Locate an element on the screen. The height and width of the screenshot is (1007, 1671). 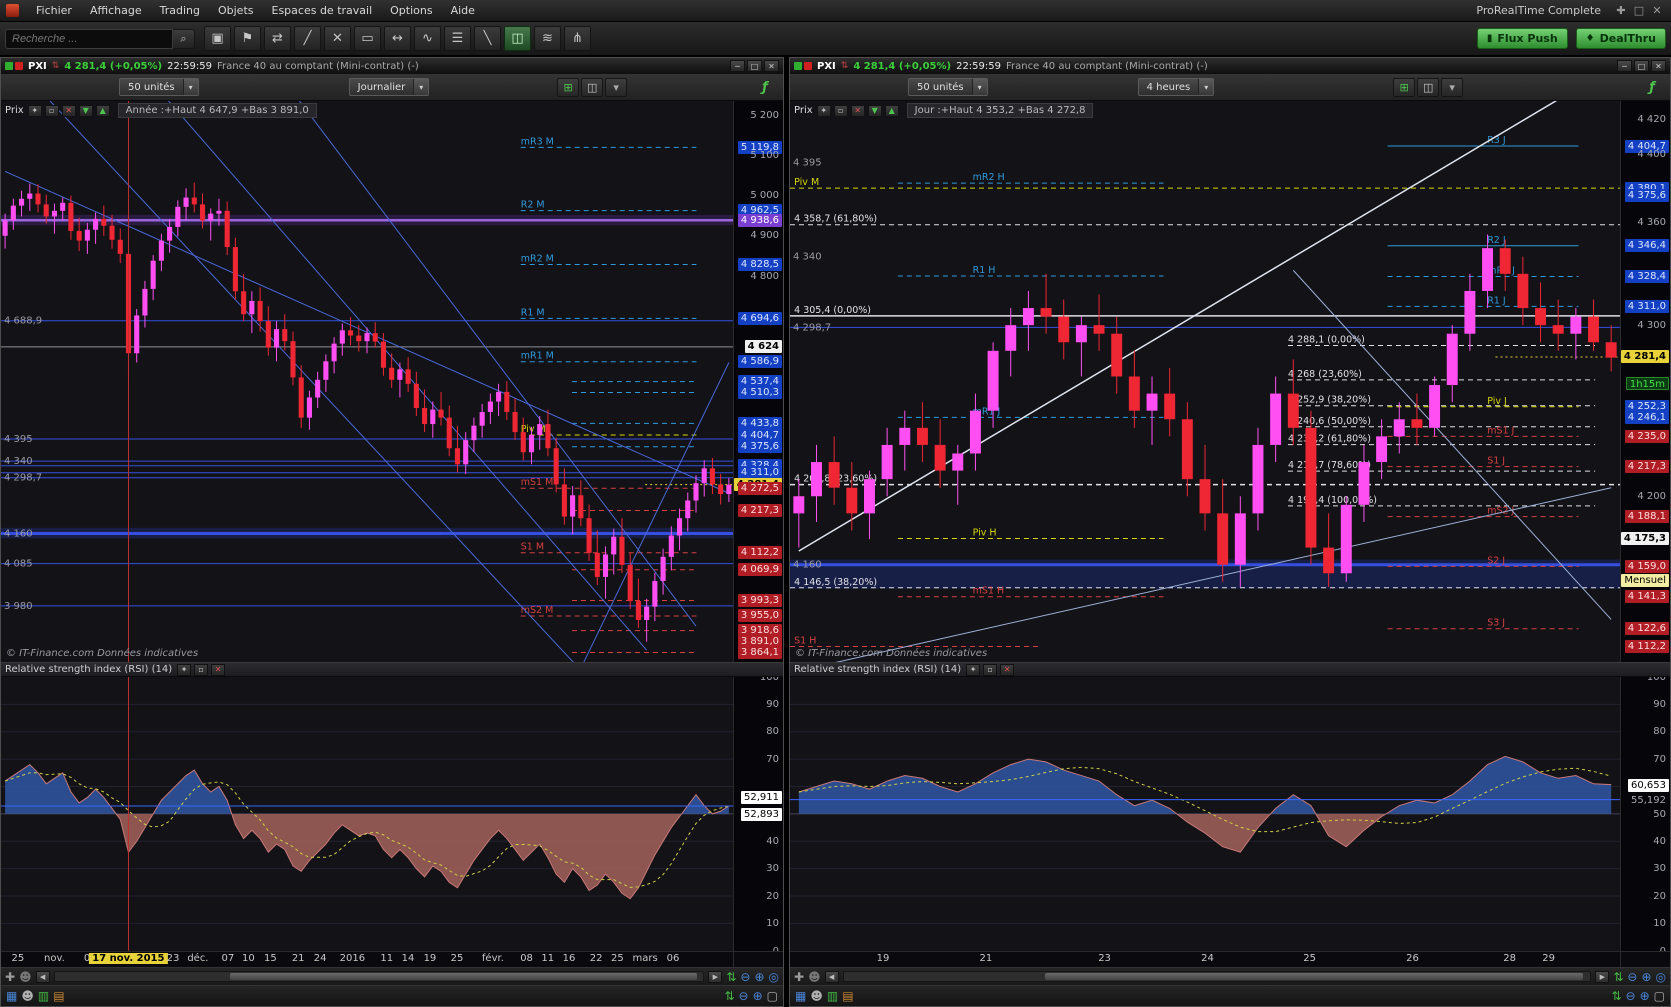
rsi-axis: 100 90 80 70 60,653 55,192 50 40 30 20 10 0 is located at coordinates (1645, 814).